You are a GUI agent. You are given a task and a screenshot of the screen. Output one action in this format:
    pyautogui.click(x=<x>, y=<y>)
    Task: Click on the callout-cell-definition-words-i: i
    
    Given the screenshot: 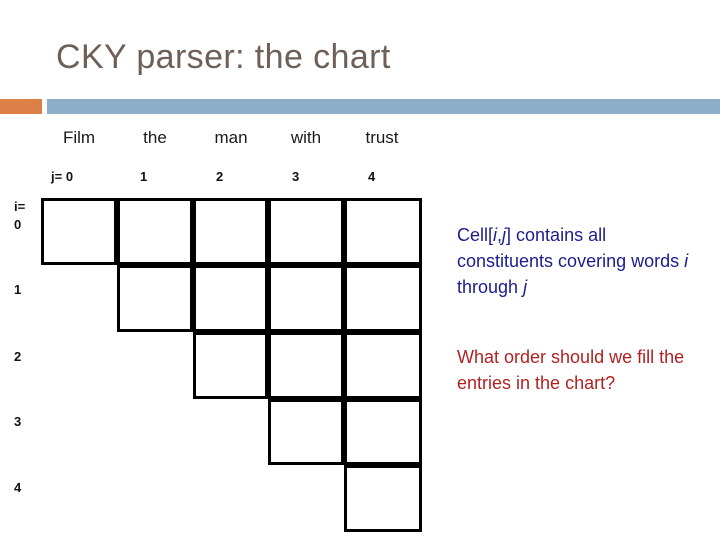 What is the action you would take?
    pyautogui.click(x=686, y=261)
    